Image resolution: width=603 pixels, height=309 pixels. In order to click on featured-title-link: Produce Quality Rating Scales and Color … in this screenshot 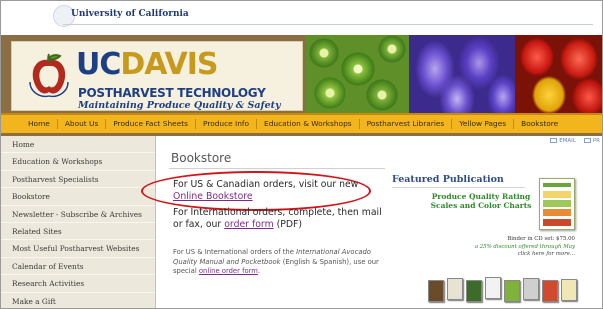, I will do `click(481, 201)`.